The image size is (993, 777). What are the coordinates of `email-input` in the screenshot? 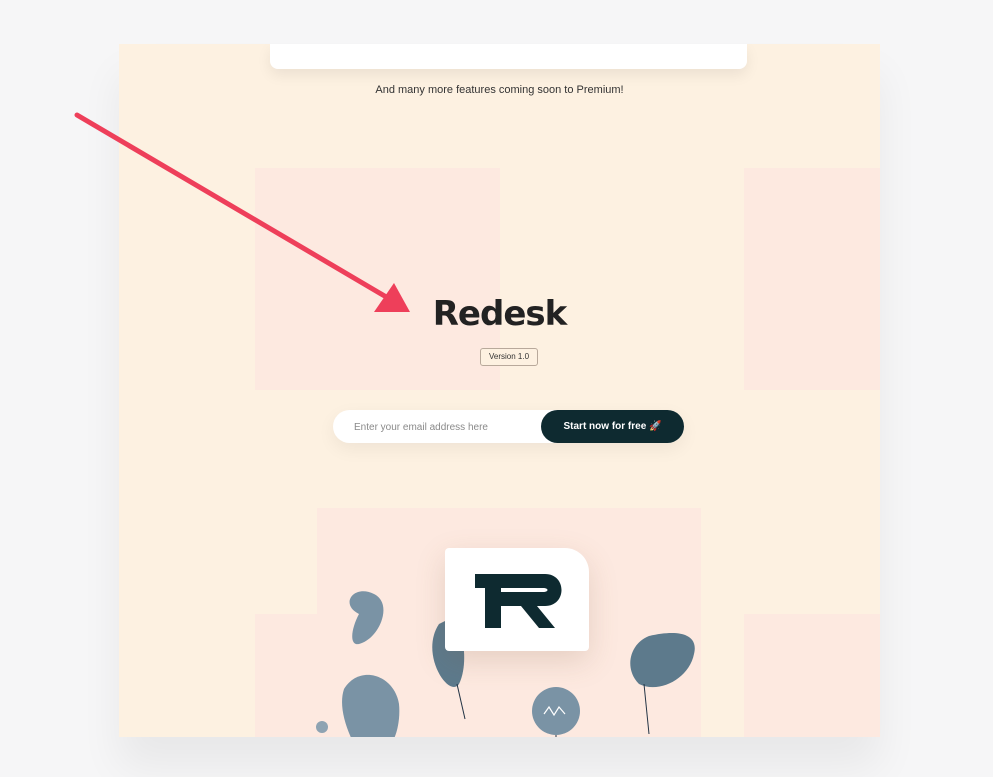 It's located at (444, 427).